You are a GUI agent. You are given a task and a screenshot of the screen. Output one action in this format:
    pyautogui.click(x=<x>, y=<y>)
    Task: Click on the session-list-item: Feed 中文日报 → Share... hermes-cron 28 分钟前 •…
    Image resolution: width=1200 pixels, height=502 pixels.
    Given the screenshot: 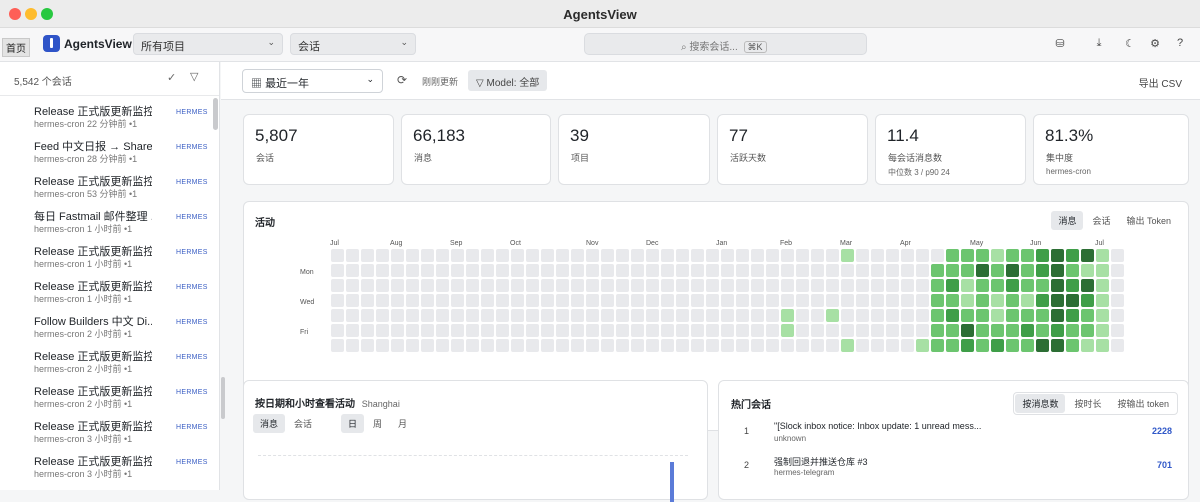 What is the action you would take?
    pyautogui.click(x=109, y=148)
    